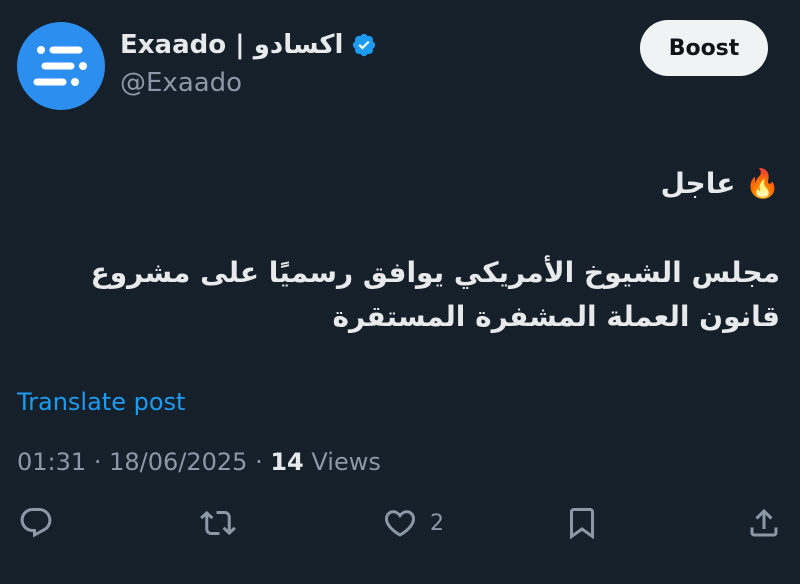 The height and width of the screenshot is (584, 800). I want to click on reply-icon, so click(36, 523).